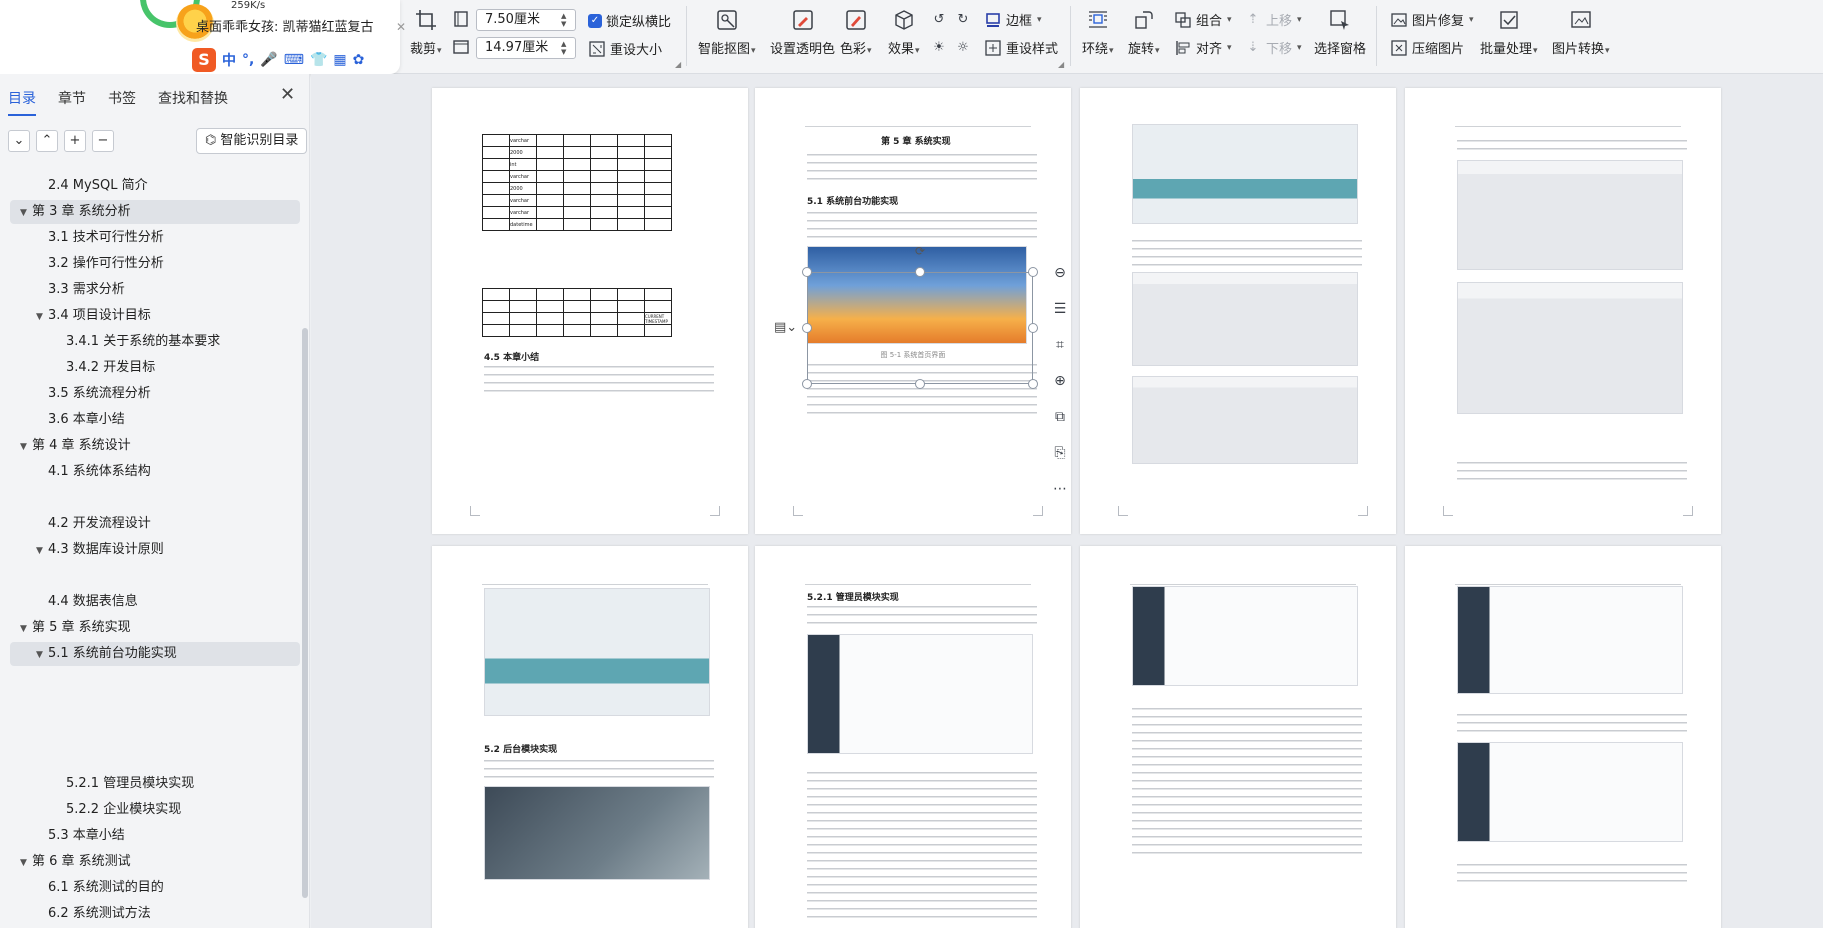 The width and height of the screenshot is (1823, 928). Describe the element at coordinates (305, 613) in the screenshot. I see `toc-scrollbar` at that location.